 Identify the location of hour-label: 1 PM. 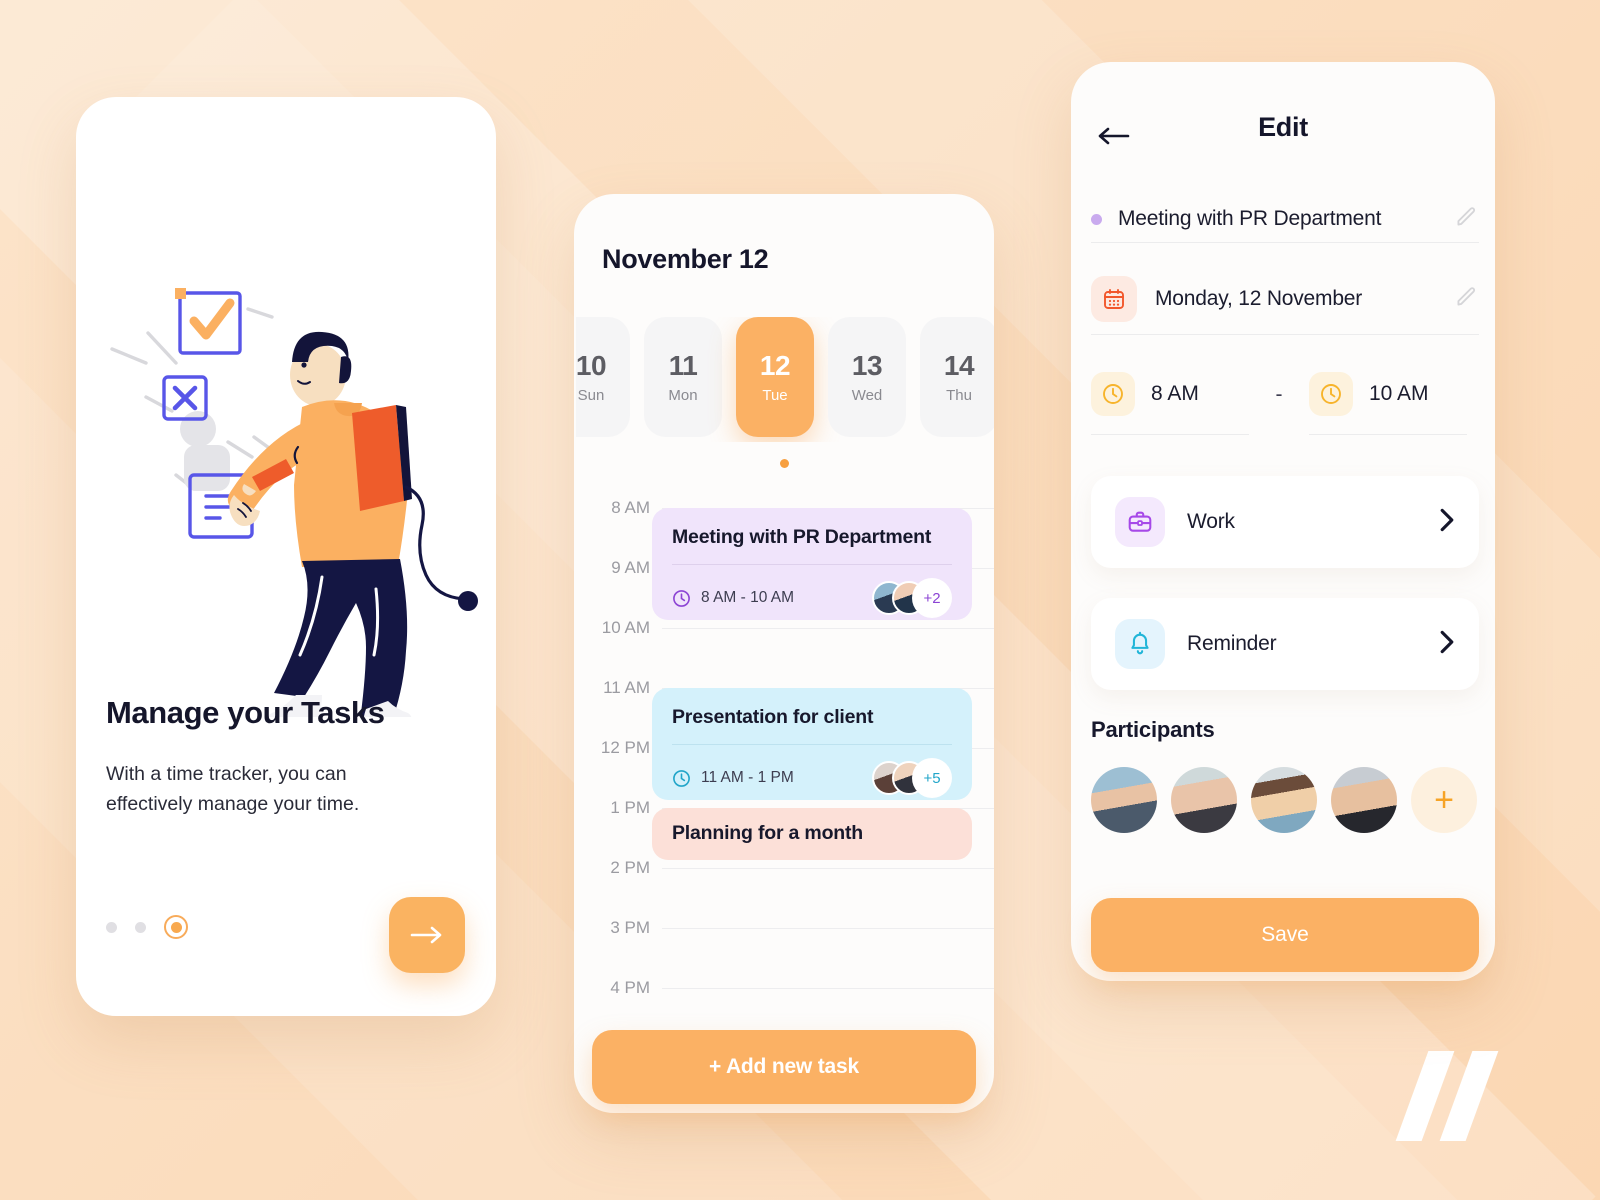
(630, 807).